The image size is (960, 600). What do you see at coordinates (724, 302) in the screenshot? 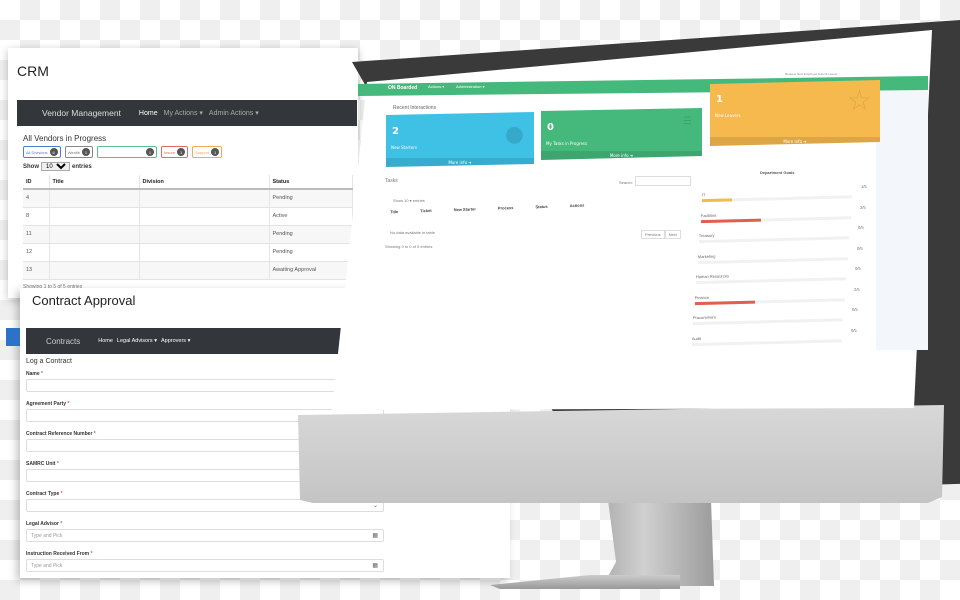
I see `goal-progress-fill` at bounding box center [724, 302].